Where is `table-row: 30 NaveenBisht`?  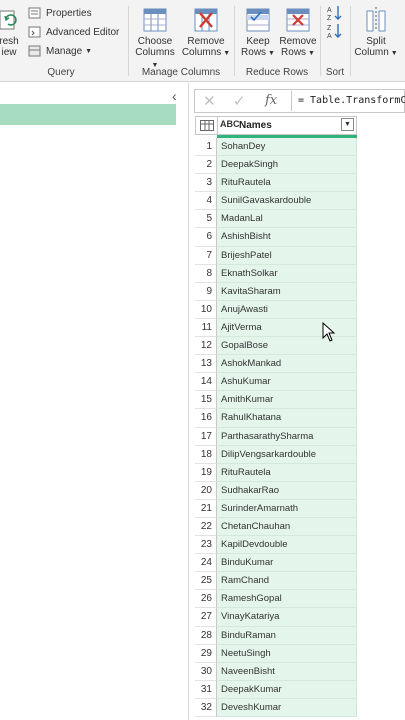 table-row: 30 NaveenBisht is located at coordinates (276, 671).